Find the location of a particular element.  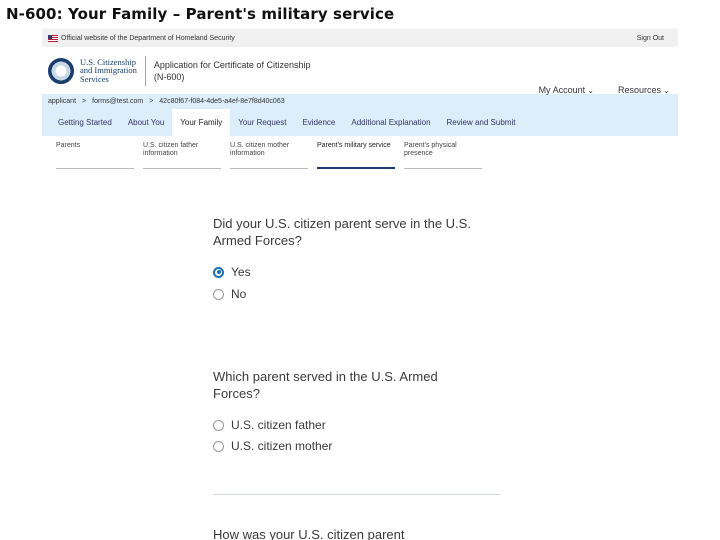

subtab-parents: Parents is located at coordinates (95, 152).